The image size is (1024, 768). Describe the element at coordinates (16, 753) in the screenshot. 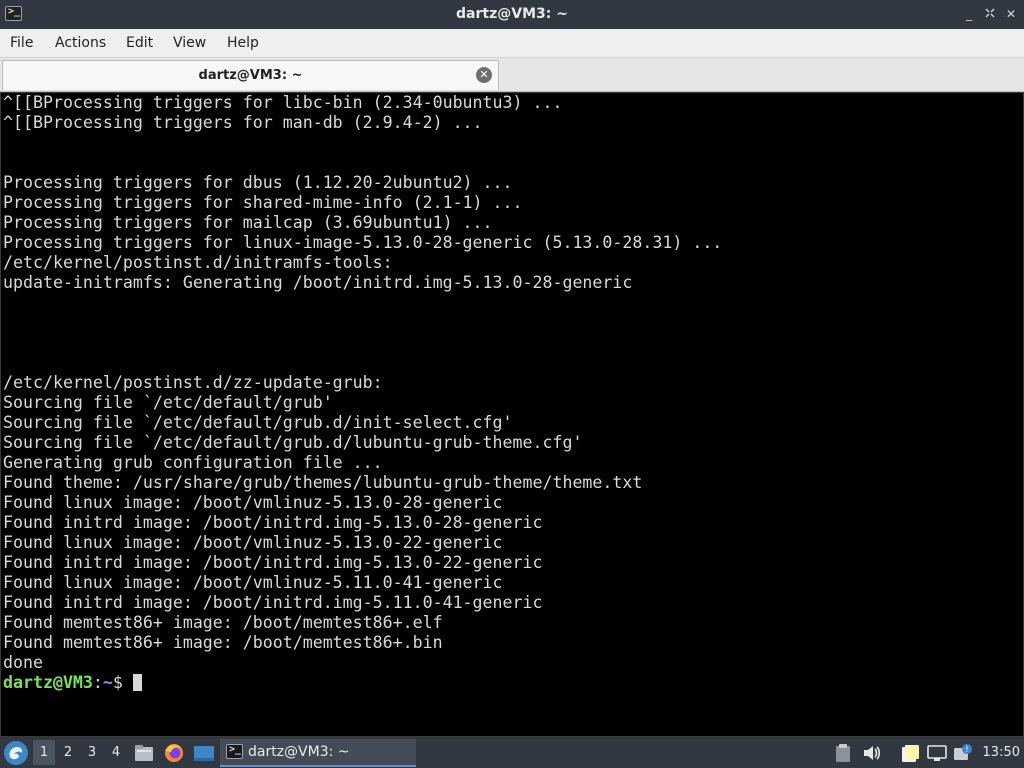

I see `application-menu-icon` at that location.